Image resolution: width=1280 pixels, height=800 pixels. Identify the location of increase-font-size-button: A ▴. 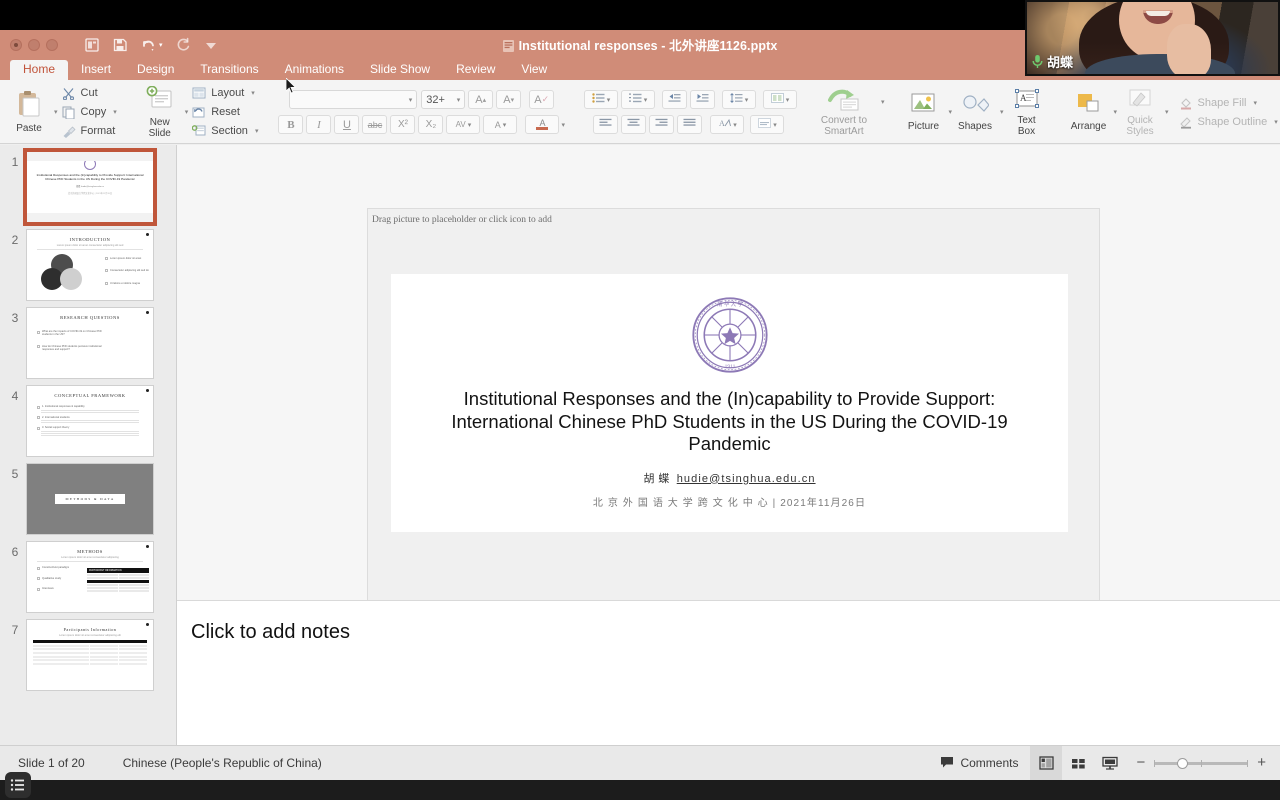
(481, 99).